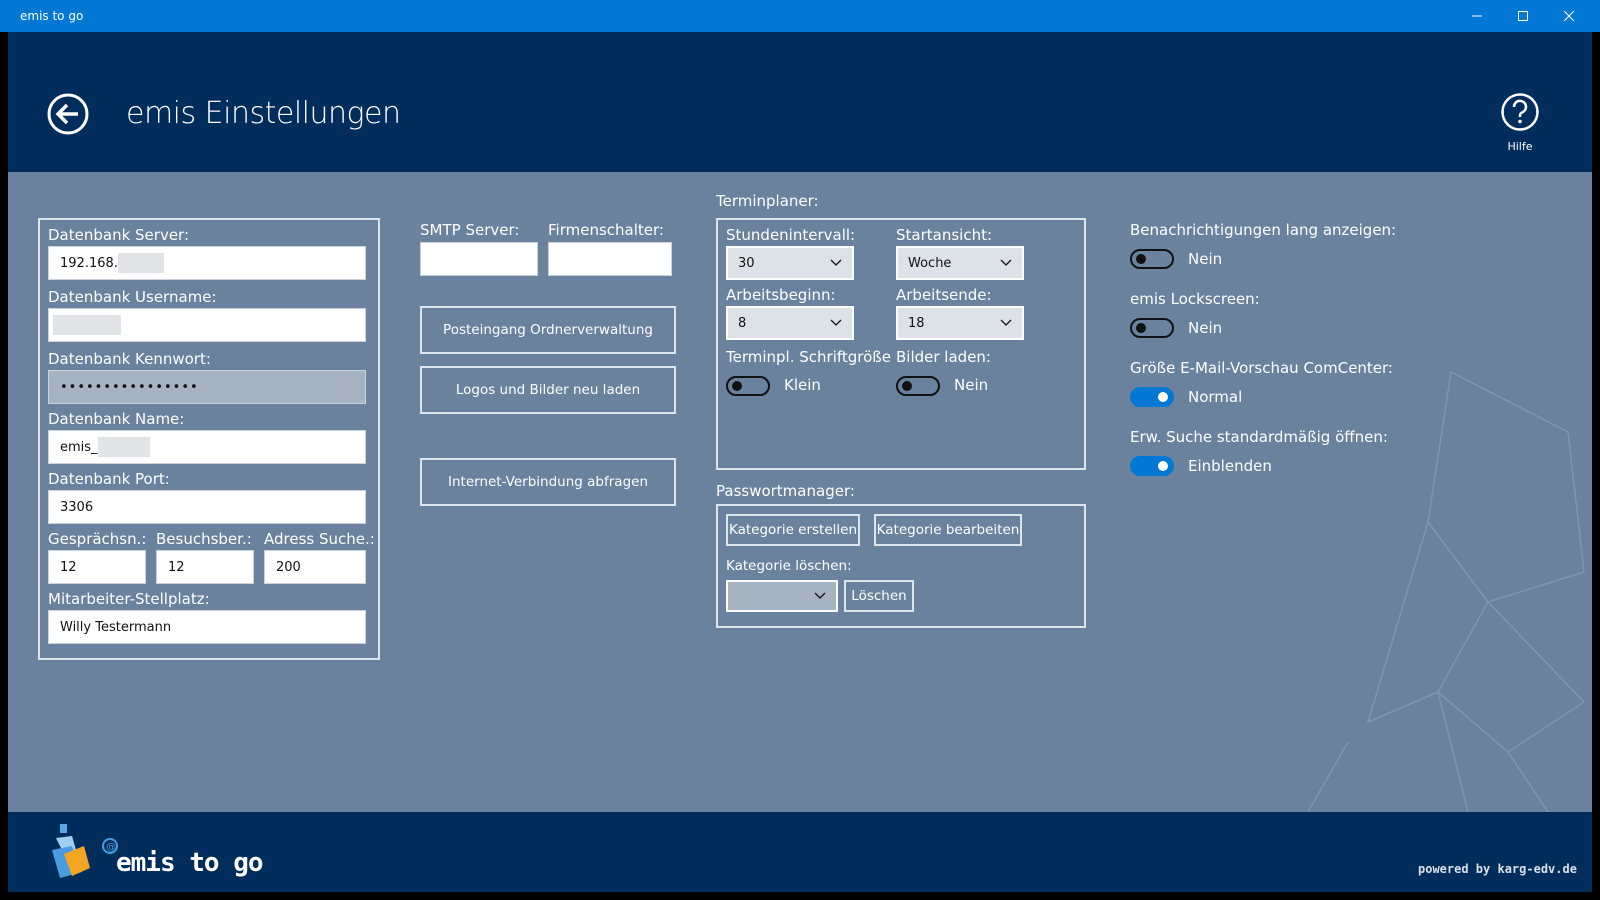 This screenshot has height=900, width=1600. What do you see at coordinates (85, 851) in the screenshot?
I see `emis-logo-icon: @` at bounding box center [85, 851].